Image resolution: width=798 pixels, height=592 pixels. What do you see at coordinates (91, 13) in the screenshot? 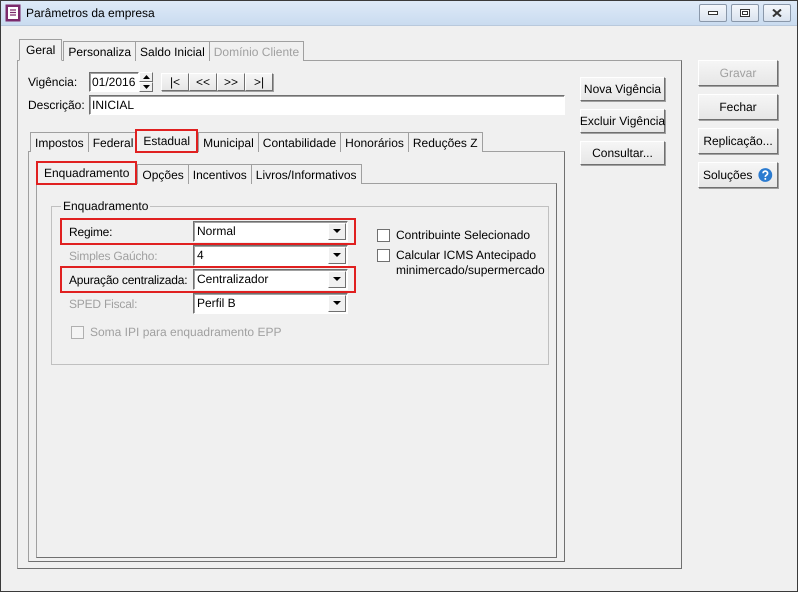
I see `window-title: Parâmetros da empresa` at bounding box center [91, 13].